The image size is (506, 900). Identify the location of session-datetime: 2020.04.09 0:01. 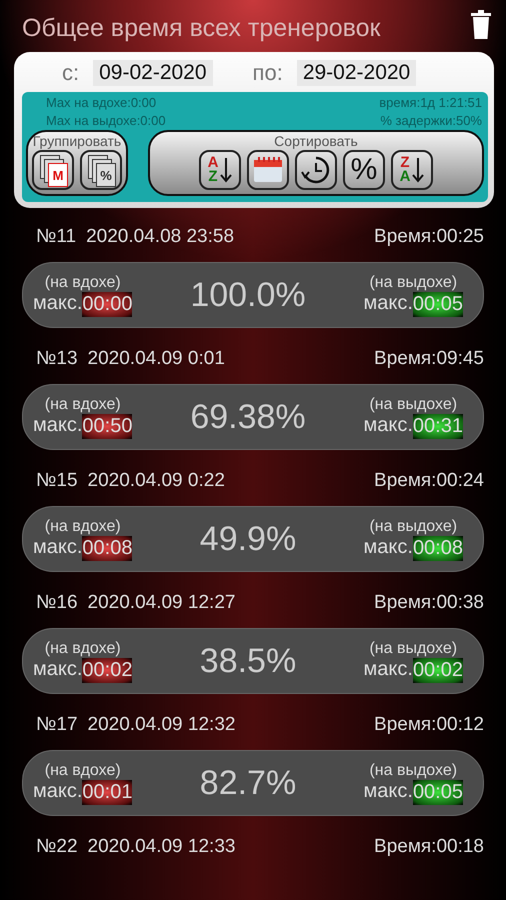
(156, 359).